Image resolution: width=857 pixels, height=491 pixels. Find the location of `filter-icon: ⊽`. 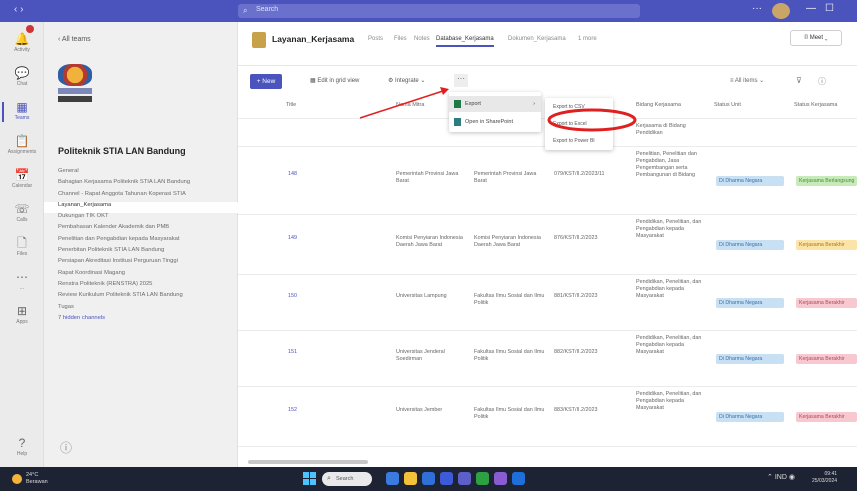

filter-icon: ⊽ is located at coordinates (799, 80).